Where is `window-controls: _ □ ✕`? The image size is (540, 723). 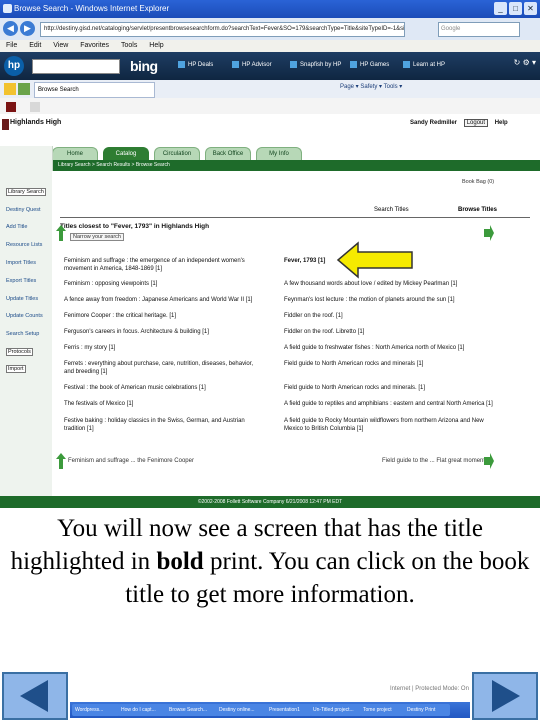 window-controls: _ □ ✕ is located at coordinates (515, 8).